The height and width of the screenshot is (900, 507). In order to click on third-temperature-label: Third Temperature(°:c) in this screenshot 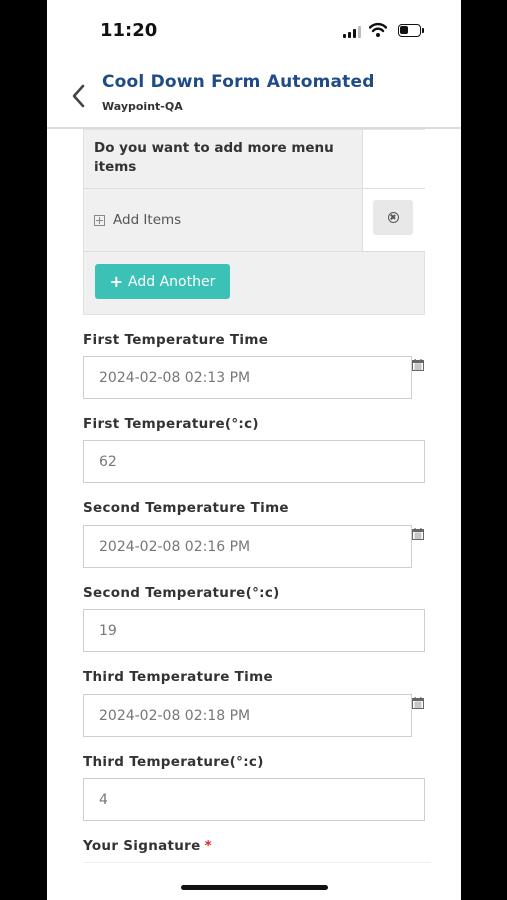, I will do `click(173, 762)`.